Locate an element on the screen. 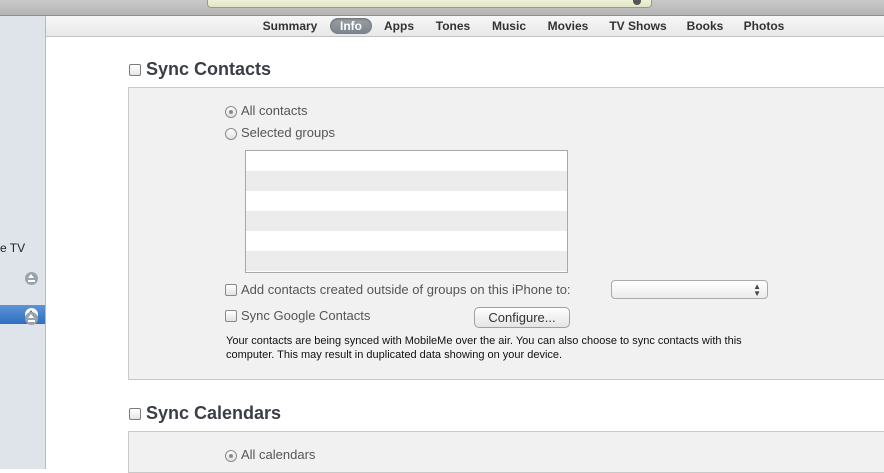  top-toolbar is located at coordinates (442, 8).